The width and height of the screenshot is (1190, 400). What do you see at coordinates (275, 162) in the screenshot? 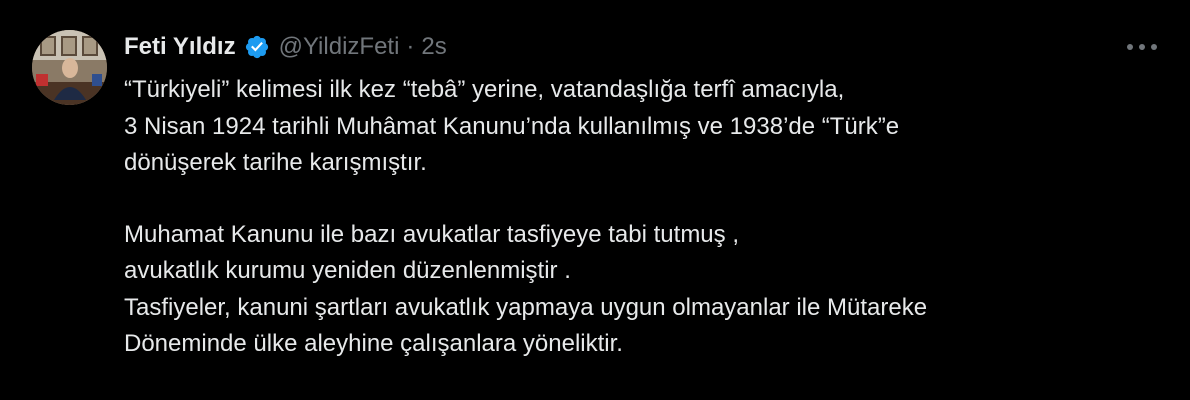
I see `text-line: dönüşerek tarihe karışmıştır.` at bounding box center [275, 162].